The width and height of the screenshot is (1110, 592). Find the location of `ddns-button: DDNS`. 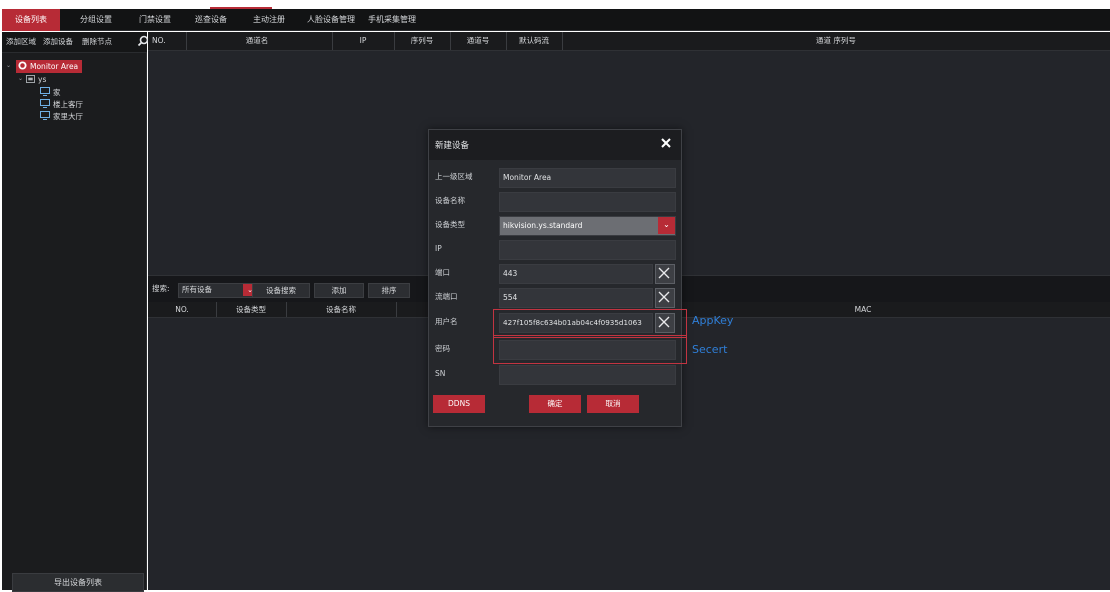

ddns-button: DDNS is located at coordinates (459, 404).